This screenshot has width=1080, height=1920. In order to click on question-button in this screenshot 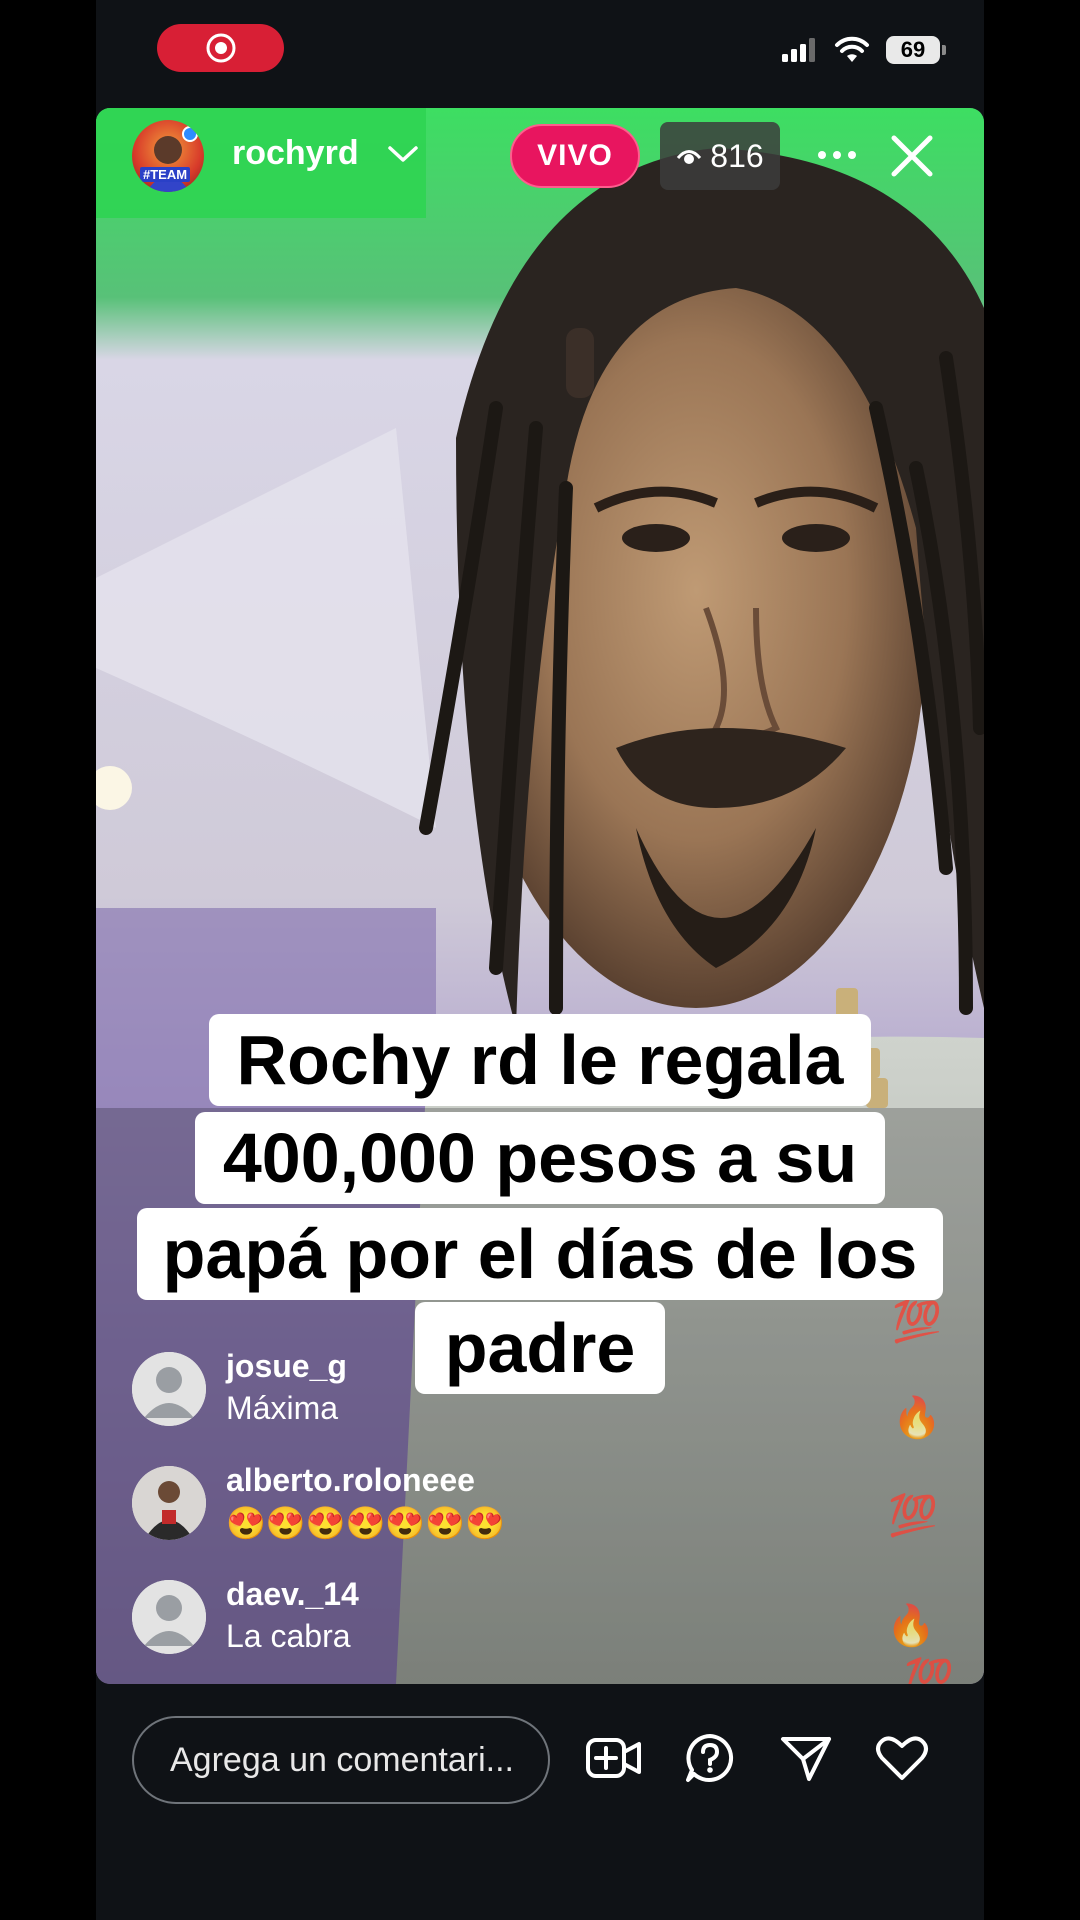, I will do `click(710, 1758)`.